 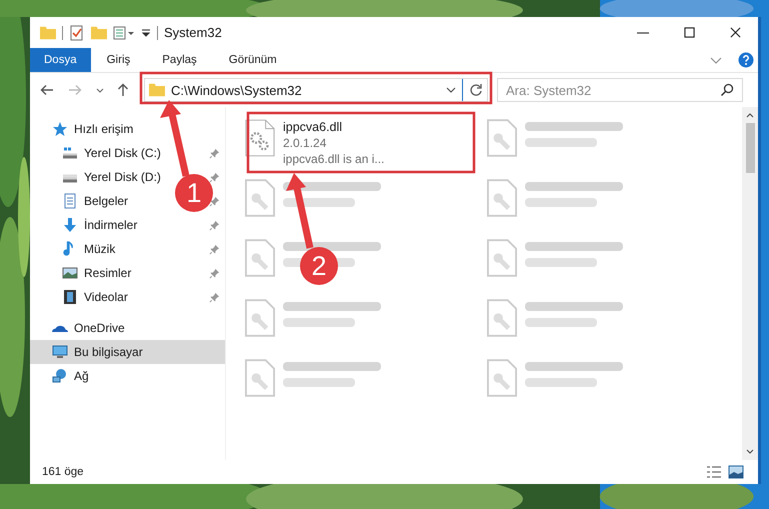 What do you see at coordinates (750, 451) in the screenshot?
I see `scroll-down-icon` at bounding box center [750, 451].